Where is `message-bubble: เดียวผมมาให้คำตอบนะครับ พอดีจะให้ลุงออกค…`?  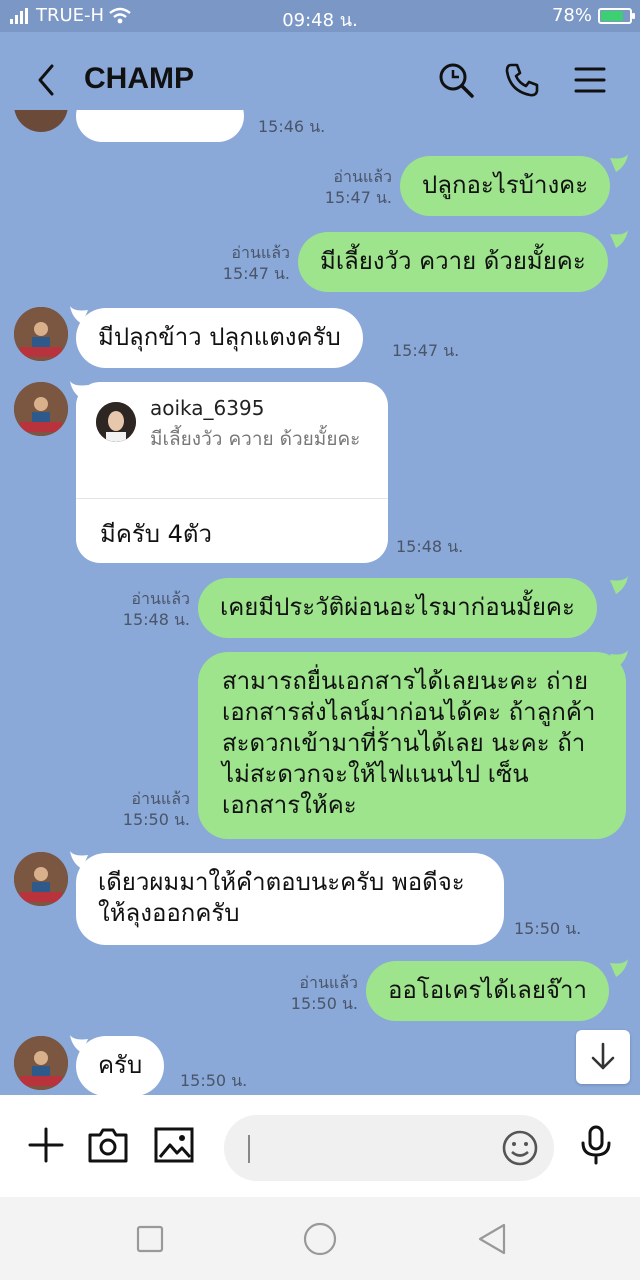 message-bubble: เดียวผมมาให้คำตอบนะครับ พอดีจะให้ลุงออกค… is located at coordinates (290, 899).